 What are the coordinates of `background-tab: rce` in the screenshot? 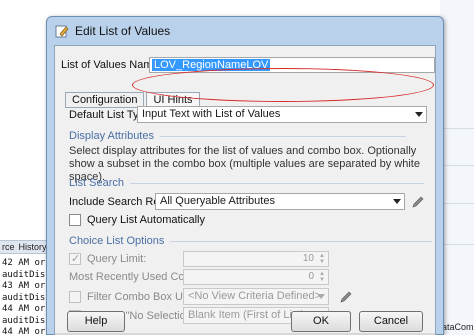 It's located at (8, 247).